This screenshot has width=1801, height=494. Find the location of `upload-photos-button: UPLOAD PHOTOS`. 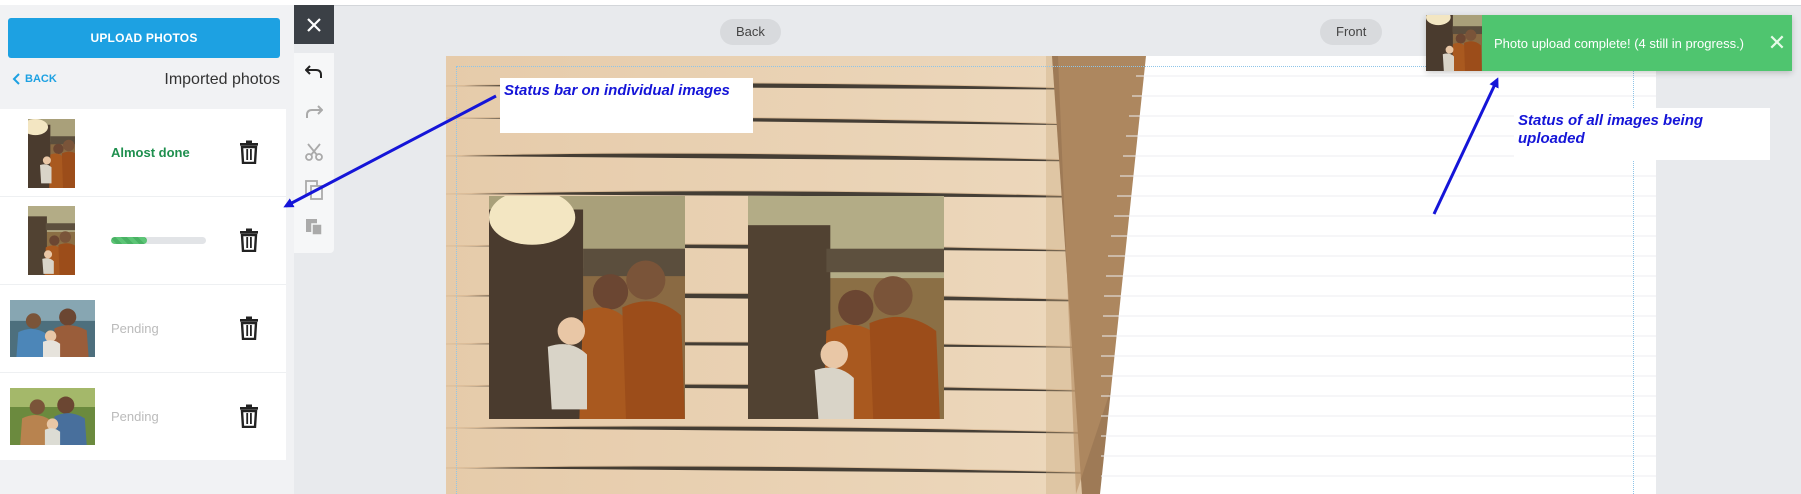

upload-photos-button: UPLOAD PHOTOS is located at coordinates (144, 38).